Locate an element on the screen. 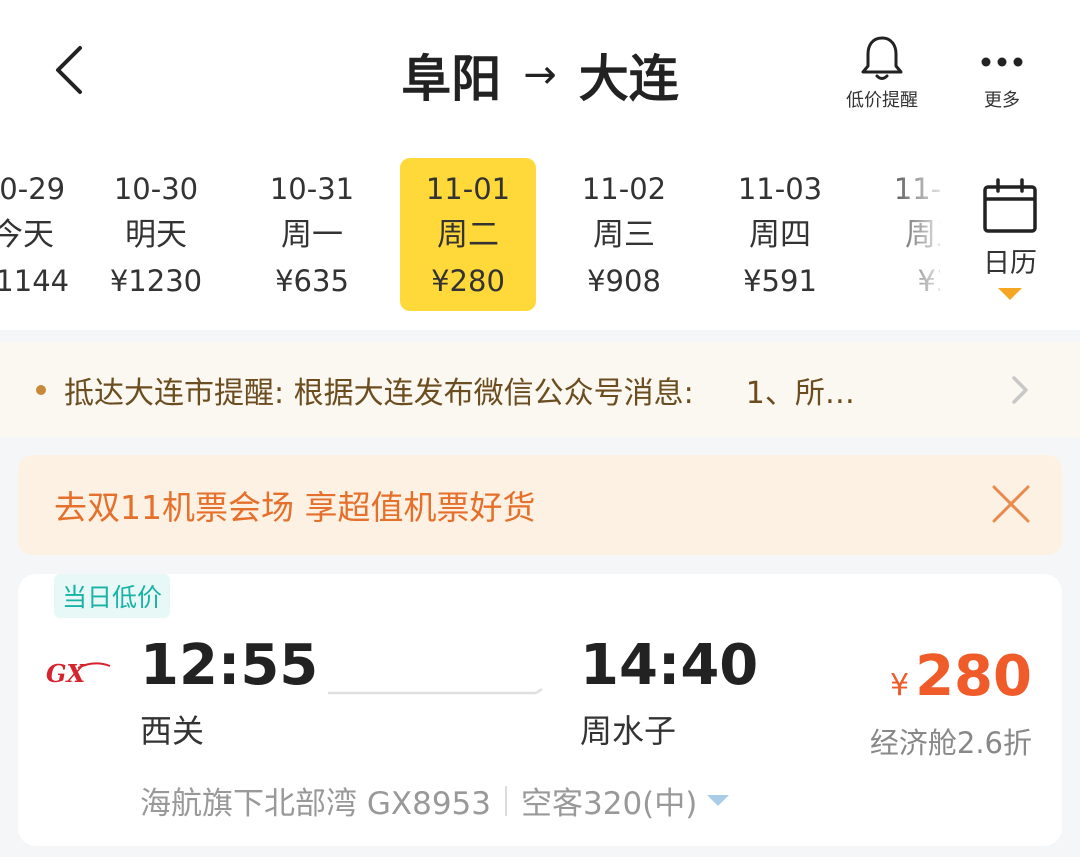 The width and height of the screenshot is (1080, 857). calendar-icon is located at coordinates (1010, 205).